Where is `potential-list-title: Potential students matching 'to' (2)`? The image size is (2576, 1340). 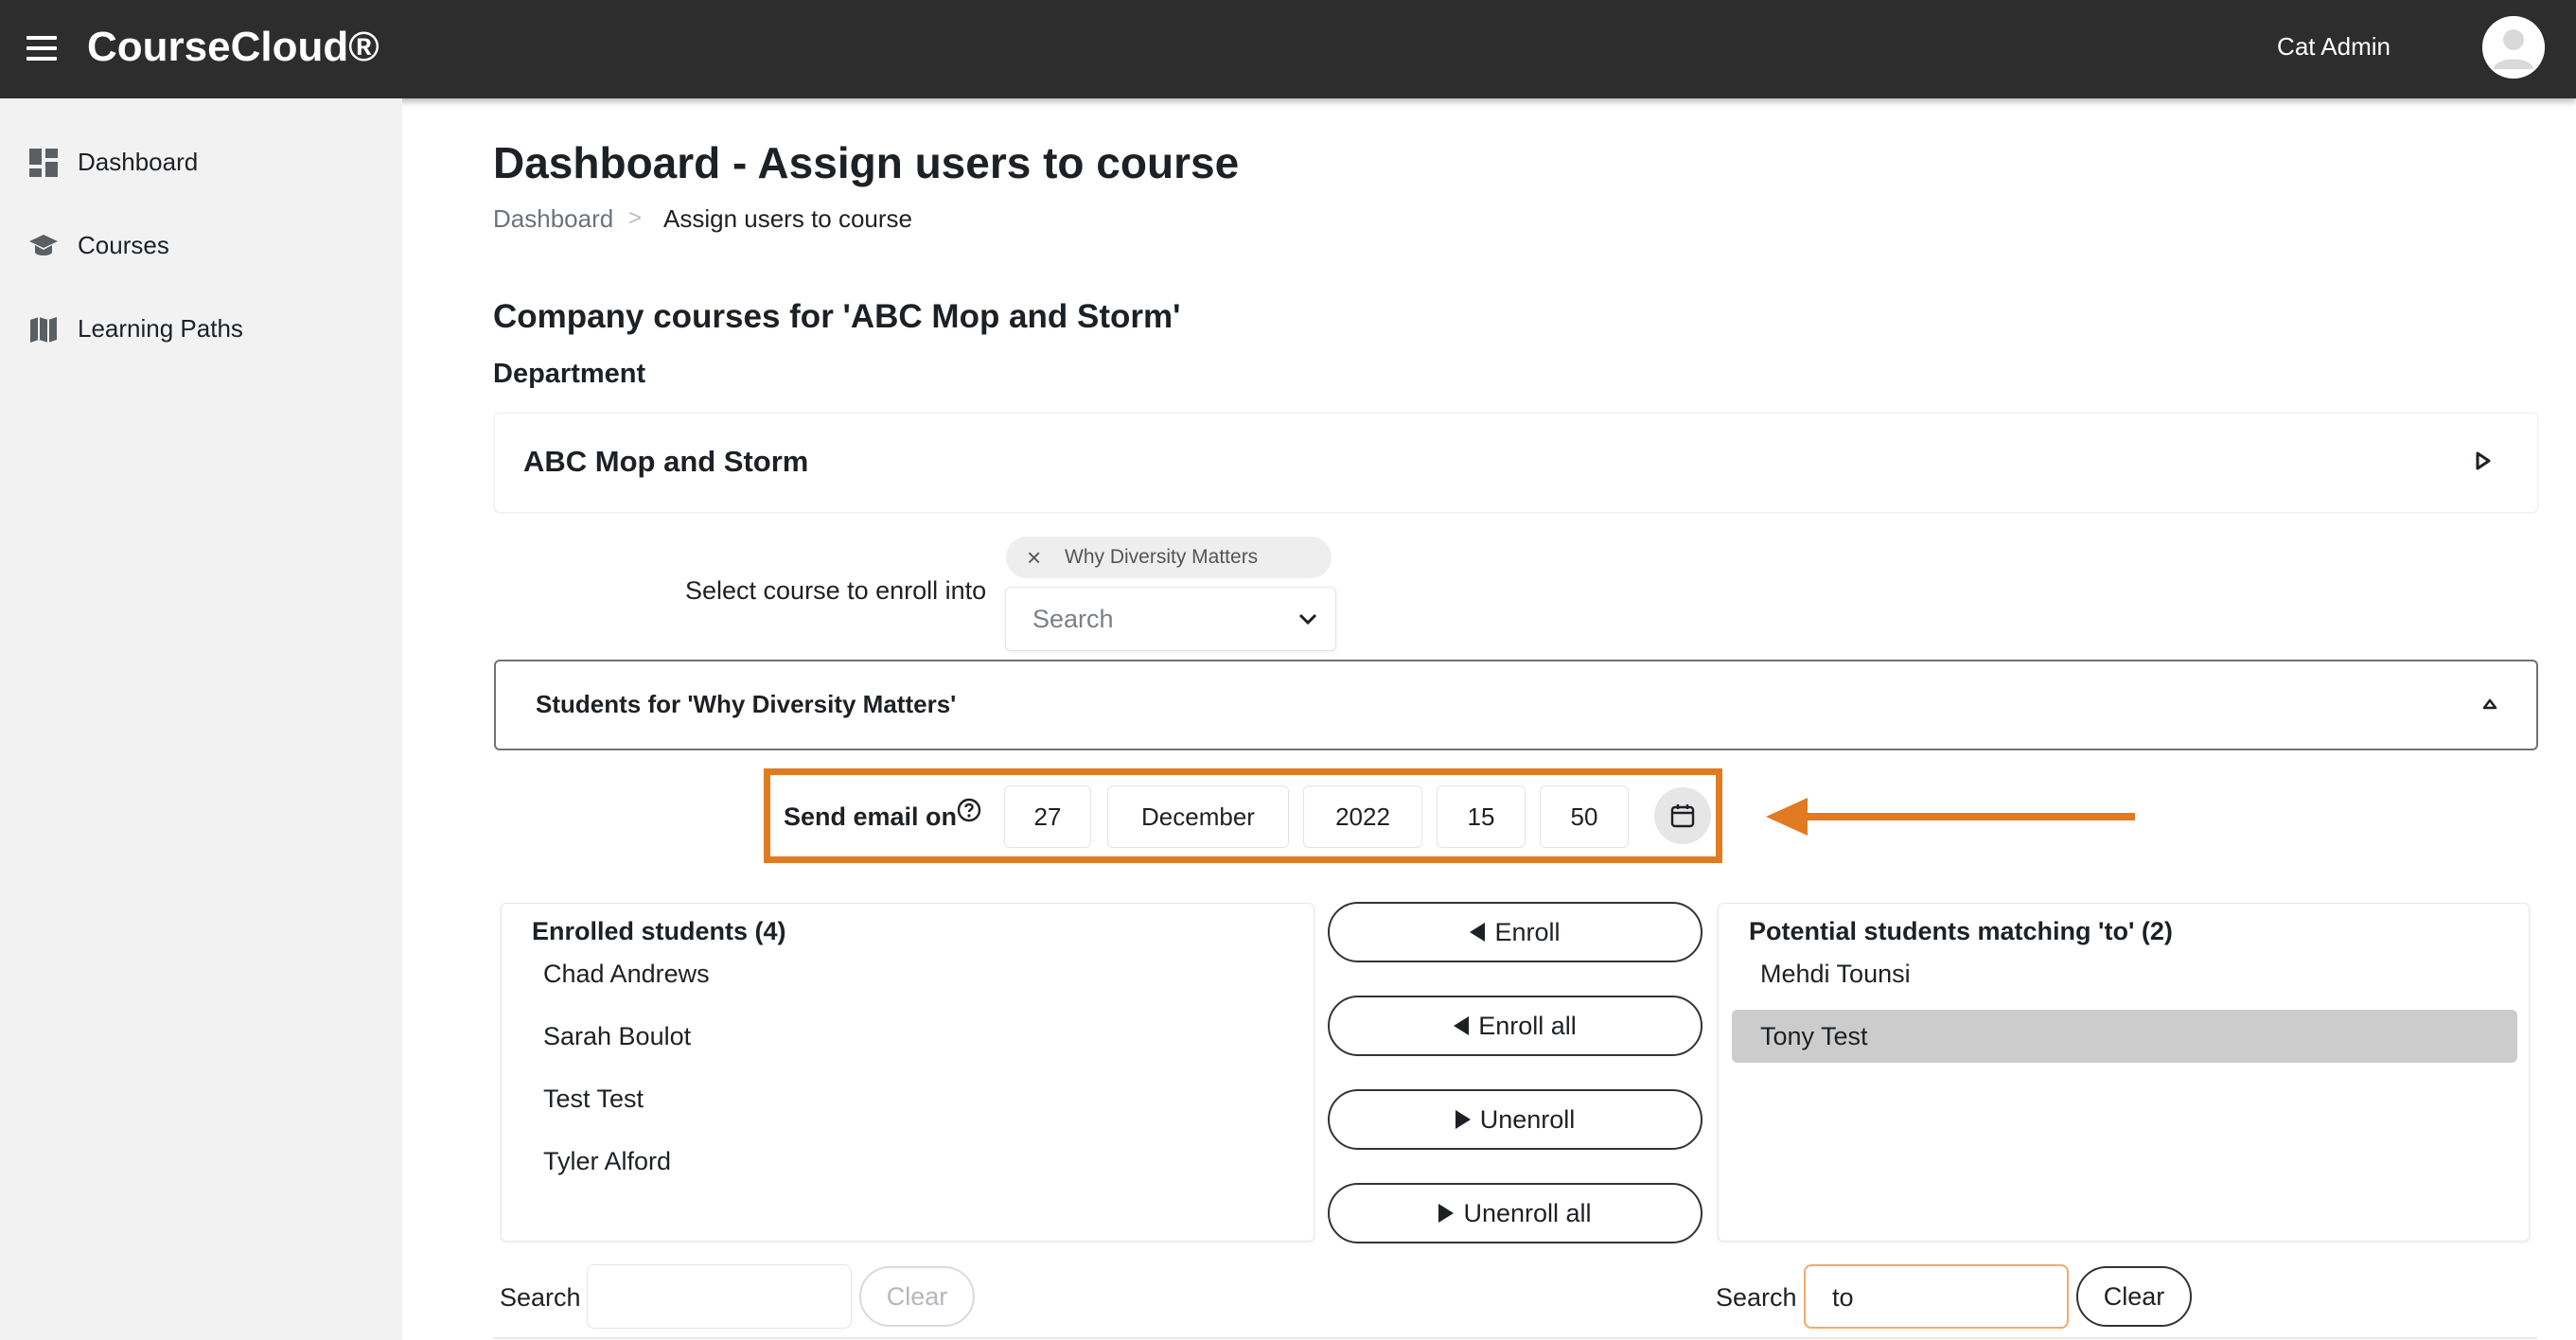
potential-list-title: Potential students matching 'to' (2) is located at coordinates (1961, 931).